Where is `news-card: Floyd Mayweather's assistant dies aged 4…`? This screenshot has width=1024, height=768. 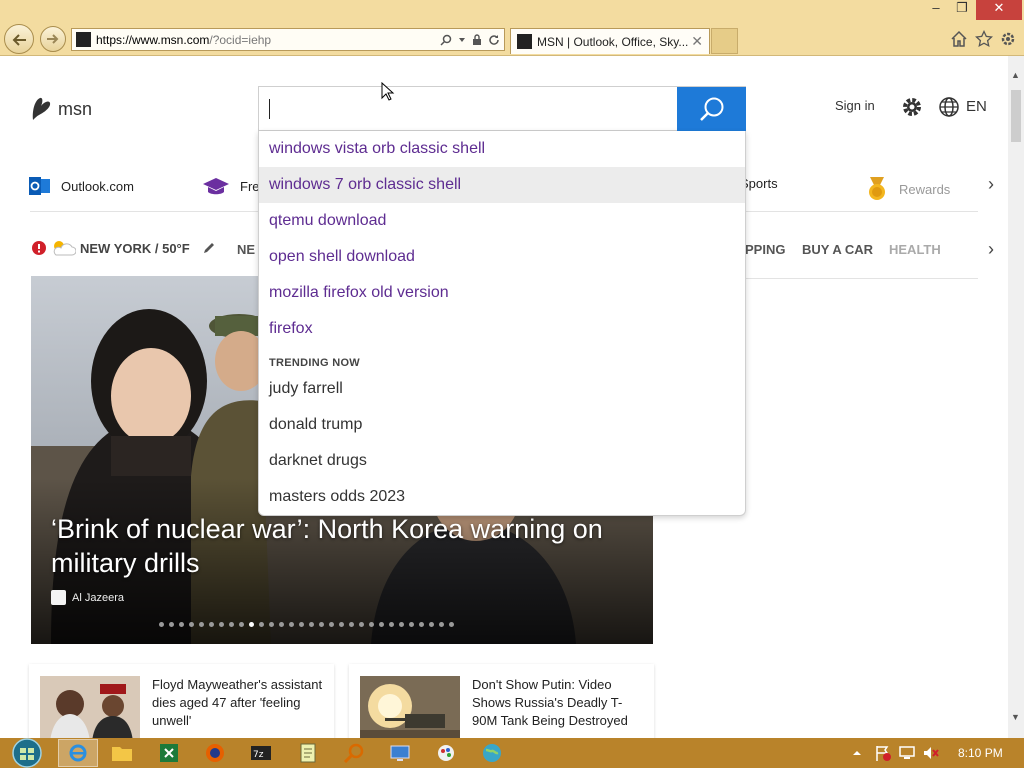 news-card: Floyd Mayweather's assistant dies aged 4… is located at coordinates (181, 701).